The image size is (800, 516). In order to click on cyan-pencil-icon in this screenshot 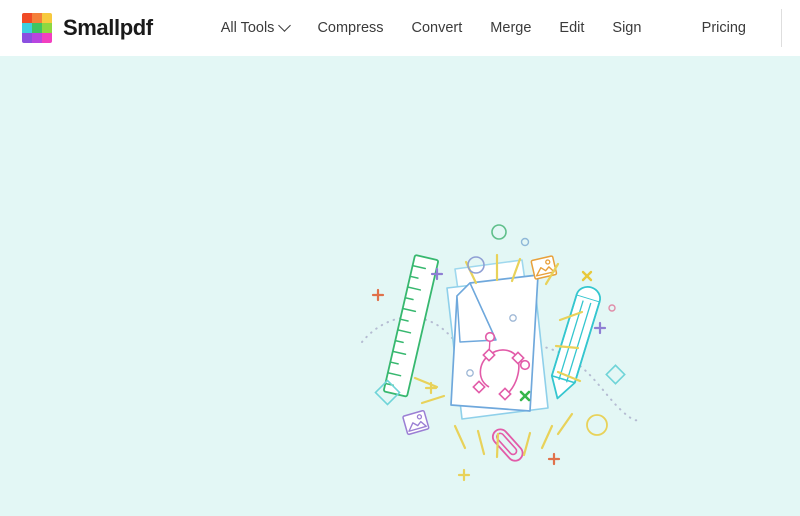, I will do `click(575, 343)`.